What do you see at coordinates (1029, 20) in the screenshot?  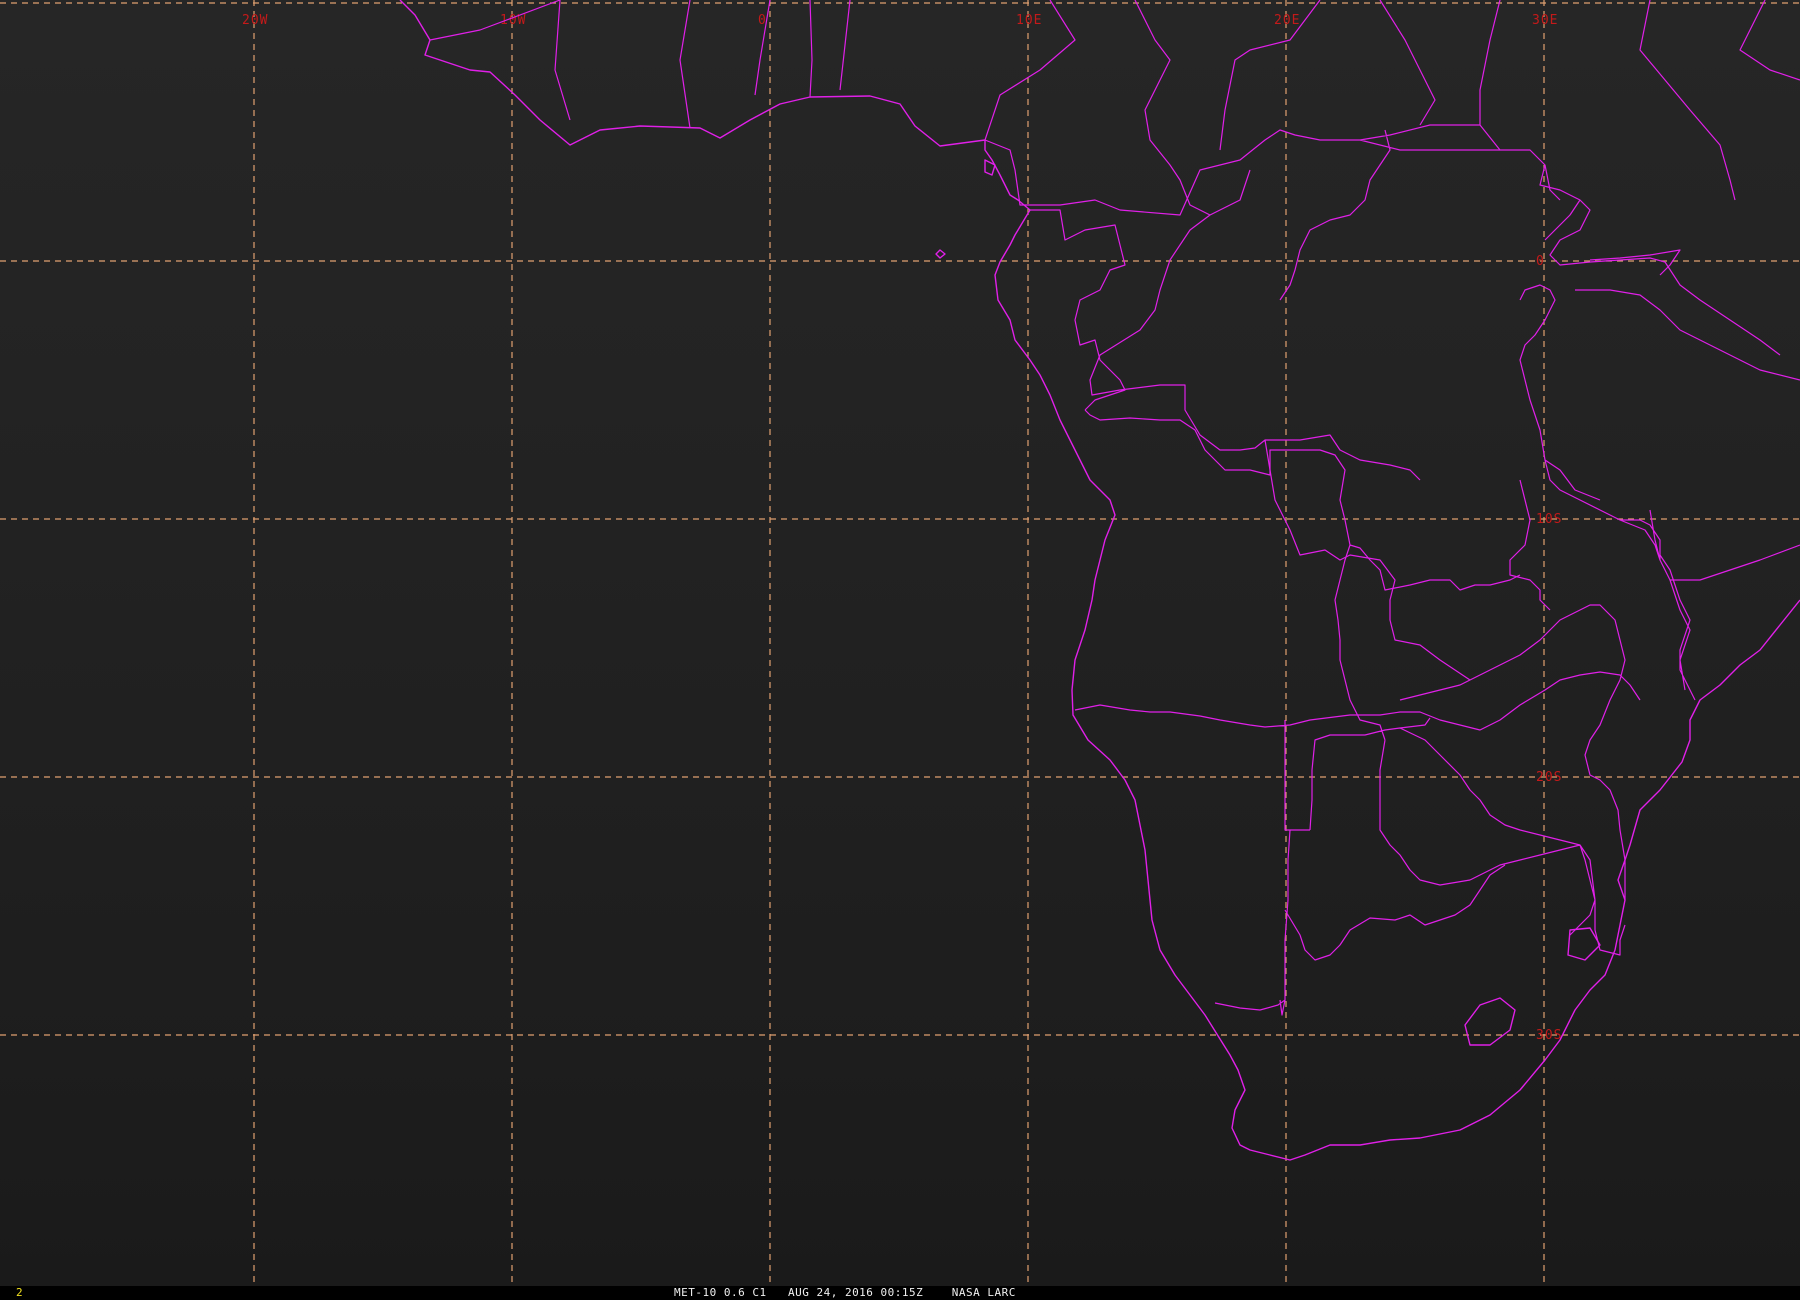 I see `meridian-label: 10E` at bounding box center [1029, 20].